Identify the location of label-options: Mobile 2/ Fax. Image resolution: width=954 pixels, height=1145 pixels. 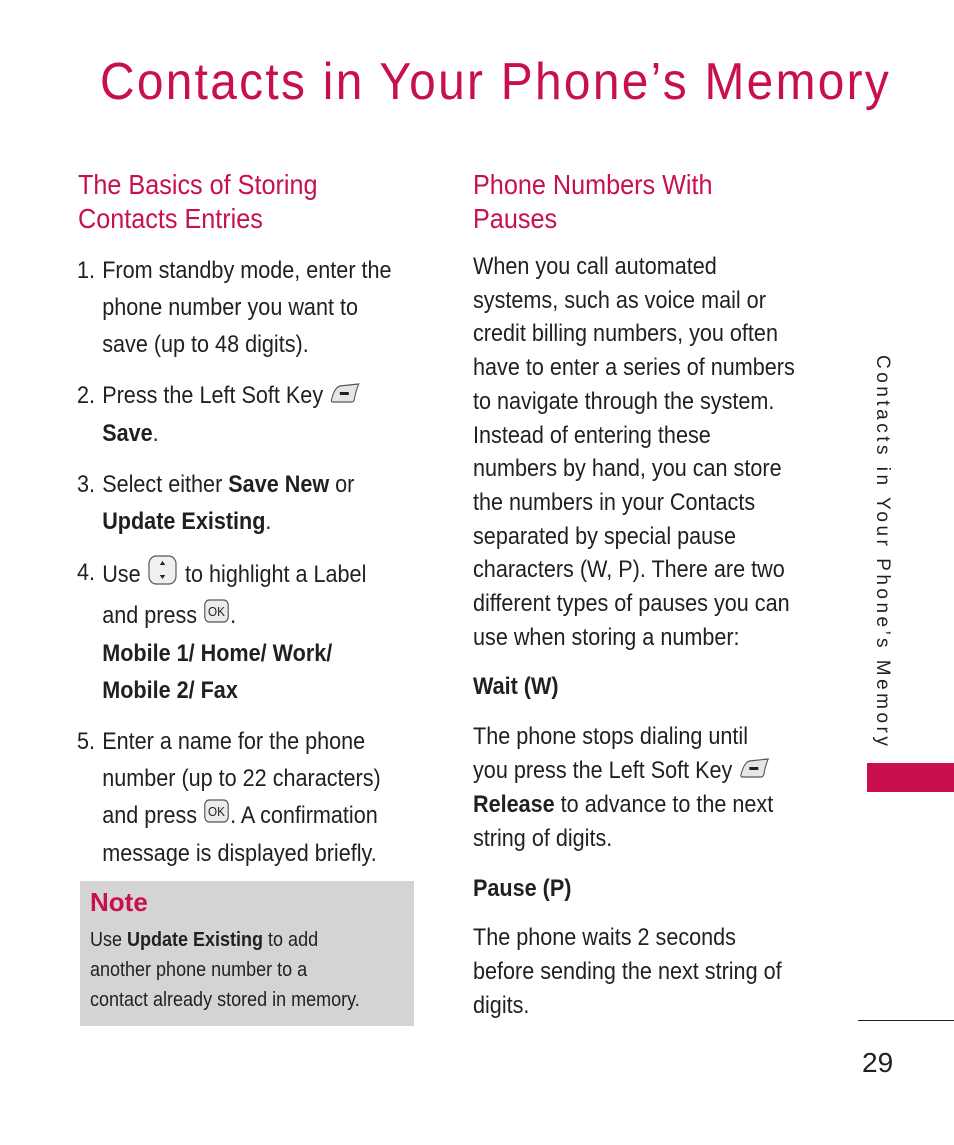
(170, 691).